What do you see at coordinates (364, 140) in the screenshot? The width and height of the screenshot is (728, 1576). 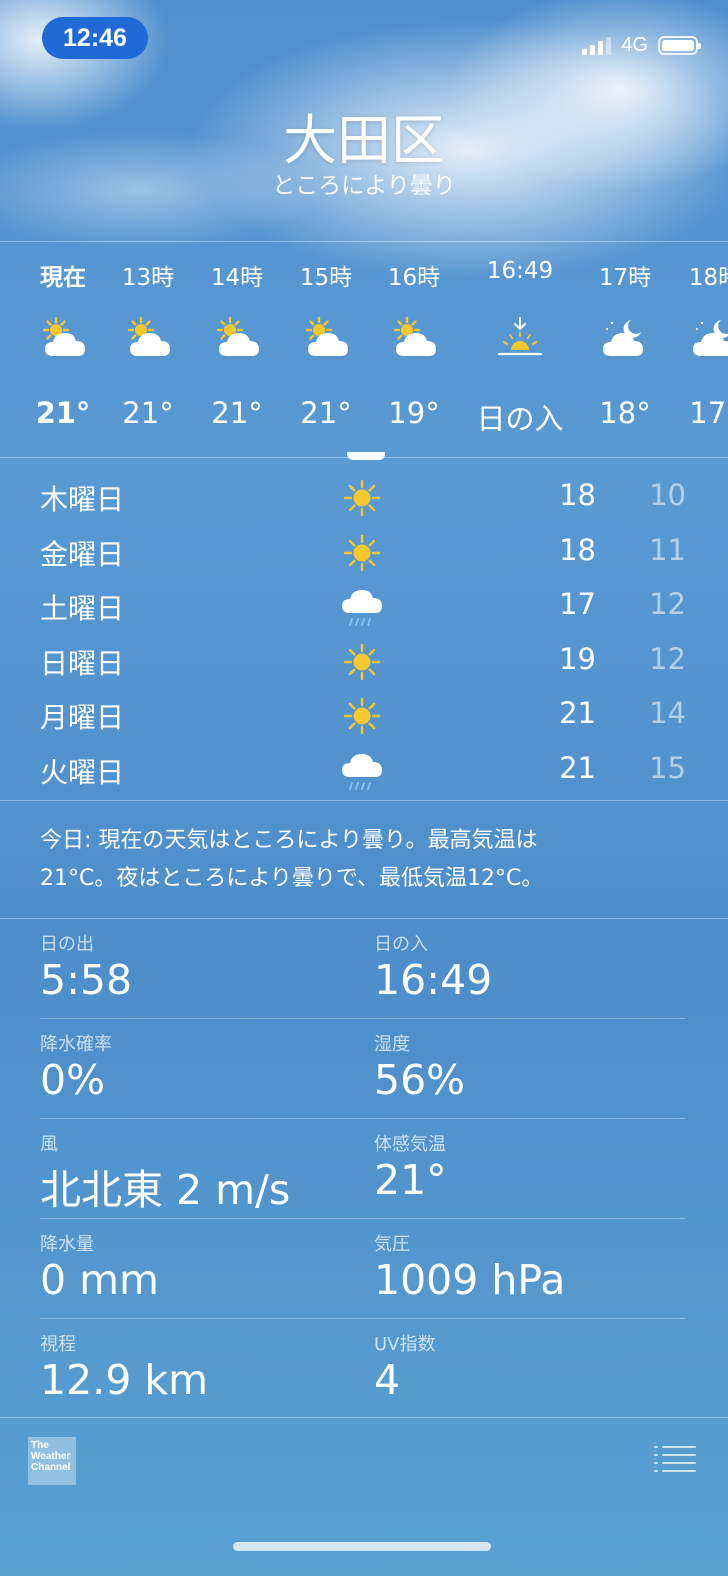 I see `city-name: 大田区` at bounding box center [364, 140].